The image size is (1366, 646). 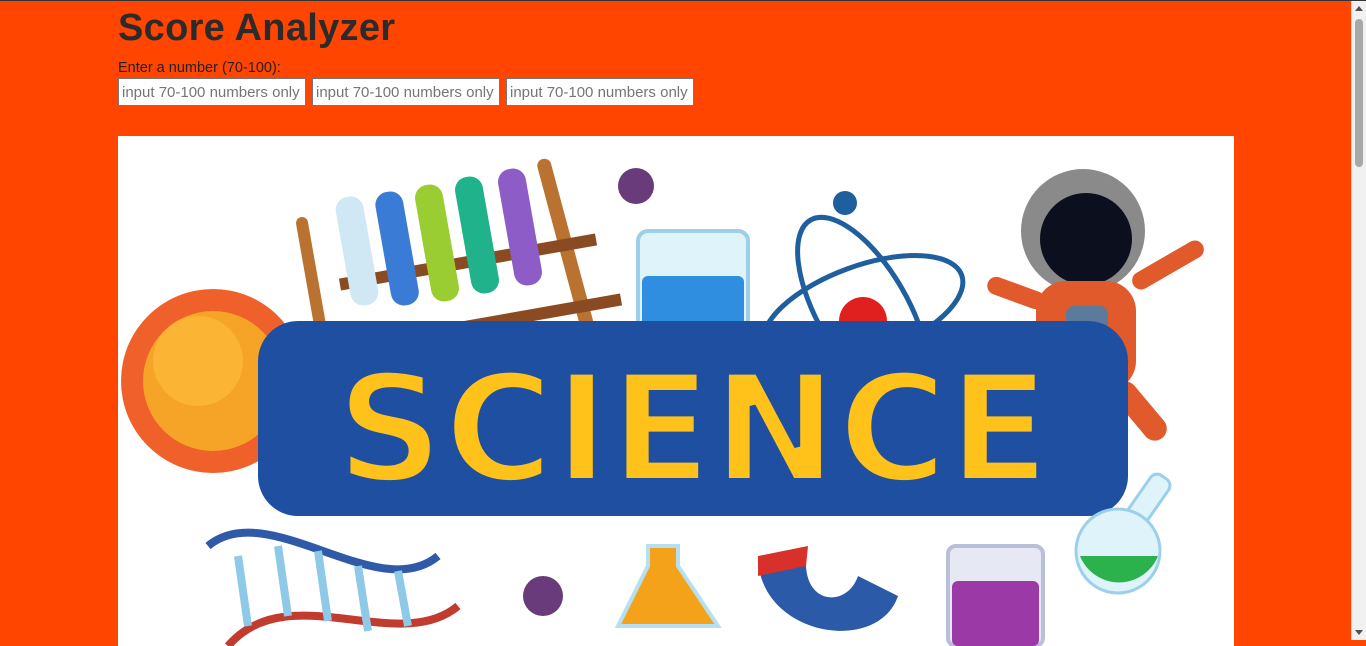 I want to click on science-text: SCIENCE, so click(x=693, y=430).